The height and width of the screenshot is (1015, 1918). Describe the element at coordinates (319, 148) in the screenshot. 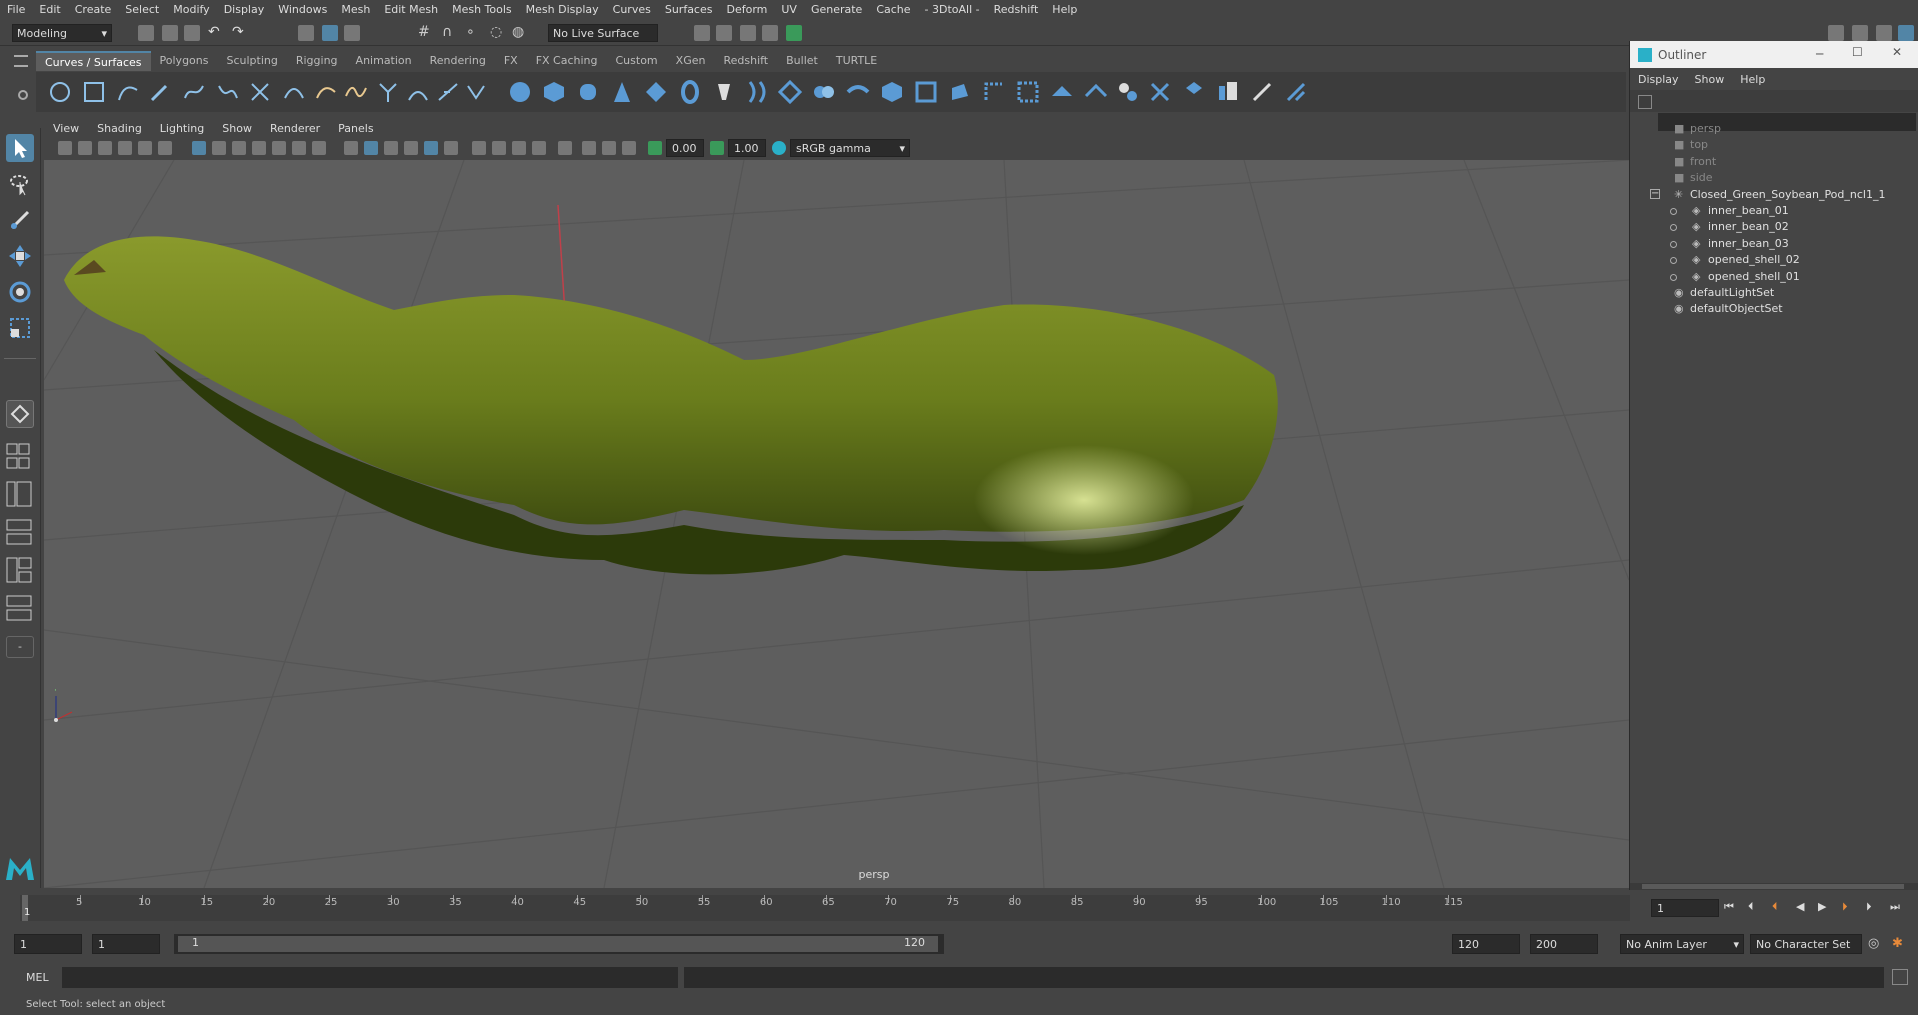

I see `safe-title-icon` at that location.